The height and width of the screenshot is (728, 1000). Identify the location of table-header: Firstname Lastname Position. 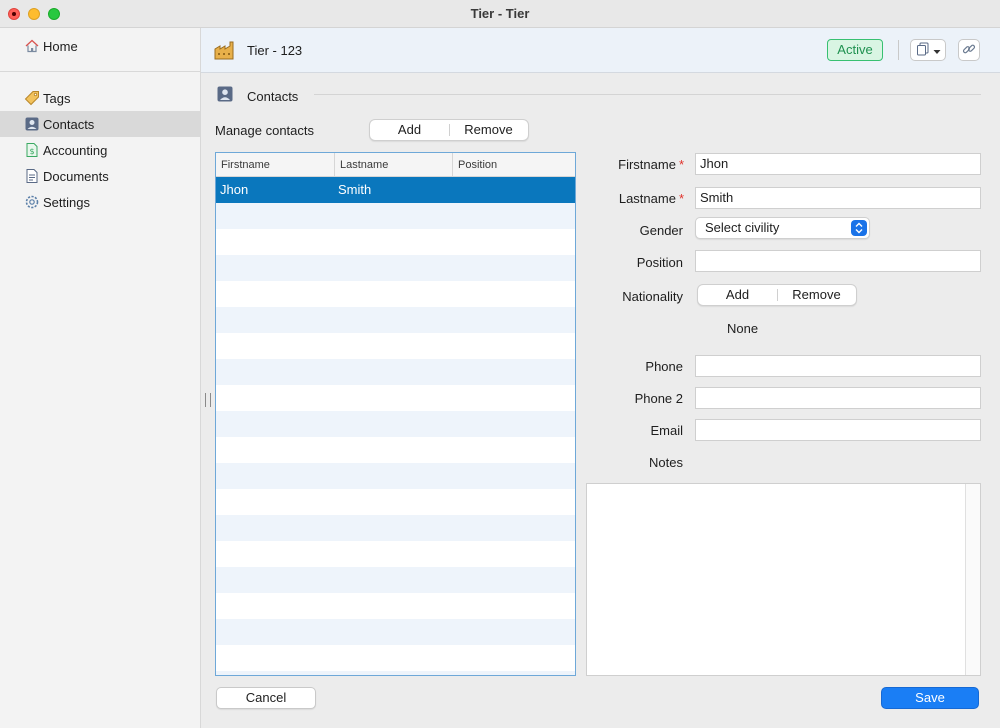
(395, 165).